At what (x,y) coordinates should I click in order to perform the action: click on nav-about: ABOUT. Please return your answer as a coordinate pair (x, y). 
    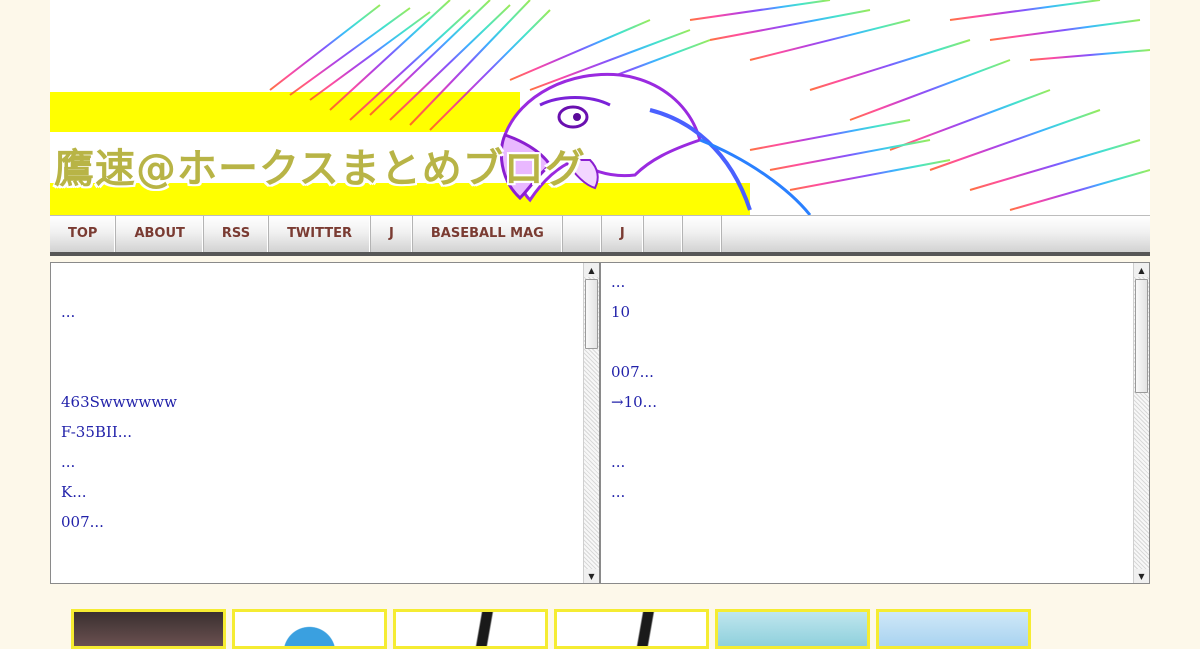
    Looking at the image, I should click on (160, 234).